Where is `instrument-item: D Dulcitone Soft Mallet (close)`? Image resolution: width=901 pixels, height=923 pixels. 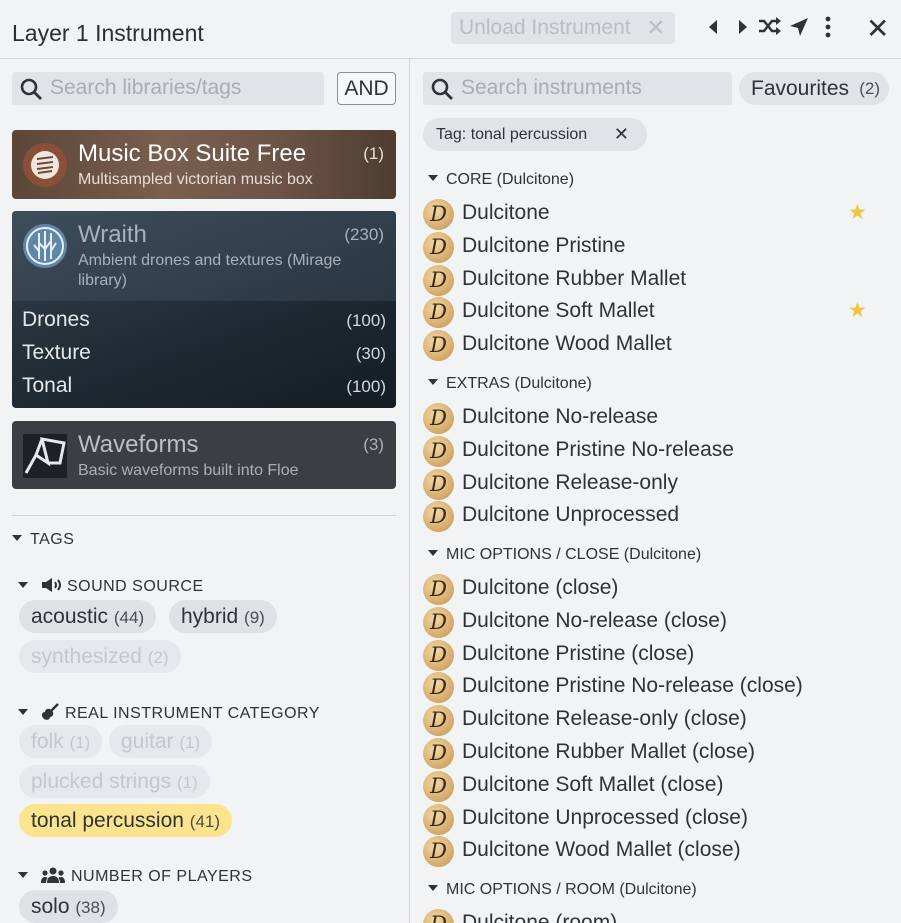 instrument-item: D Dulcitone Soft Mallet (close) is located at coordinates (653, 786).